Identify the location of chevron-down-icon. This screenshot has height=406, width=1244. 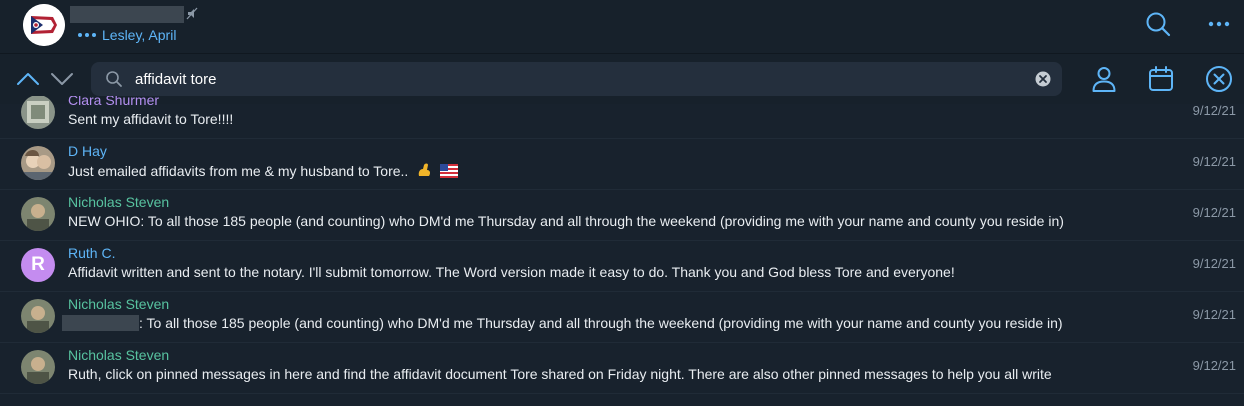
(62, 79).